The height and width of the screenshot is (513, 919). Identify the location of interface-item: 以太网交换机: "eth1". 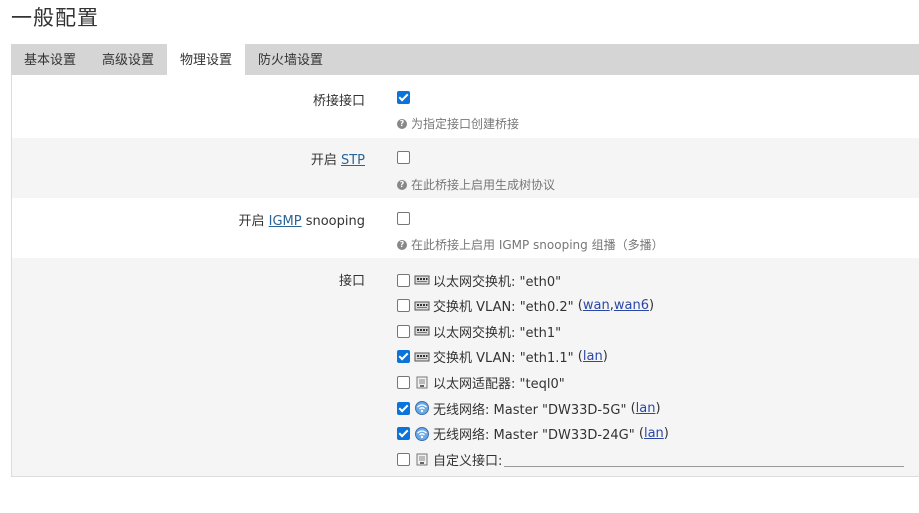
(479, 331).